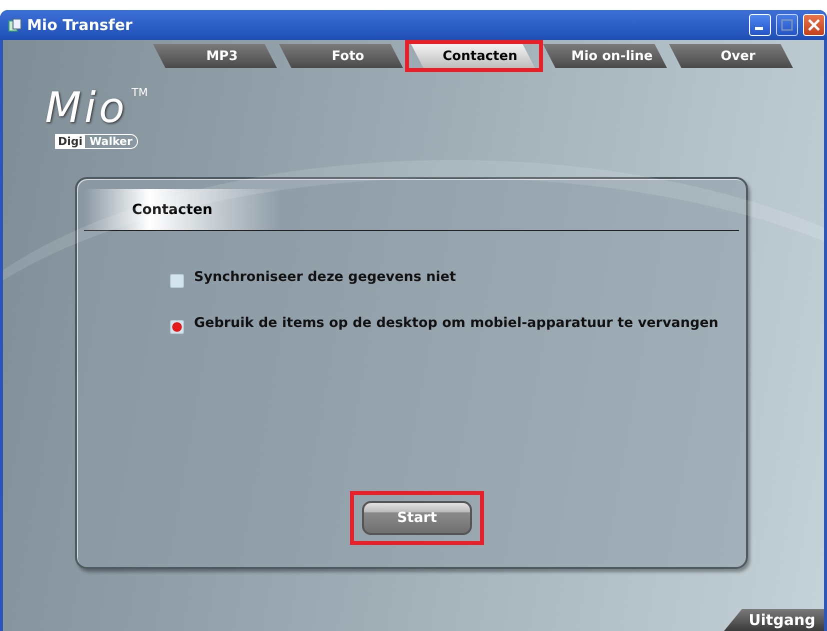 The width and height of the screenshot is (827, 631). I want to click on window-title: Mio Transfer, so click(79, 25).